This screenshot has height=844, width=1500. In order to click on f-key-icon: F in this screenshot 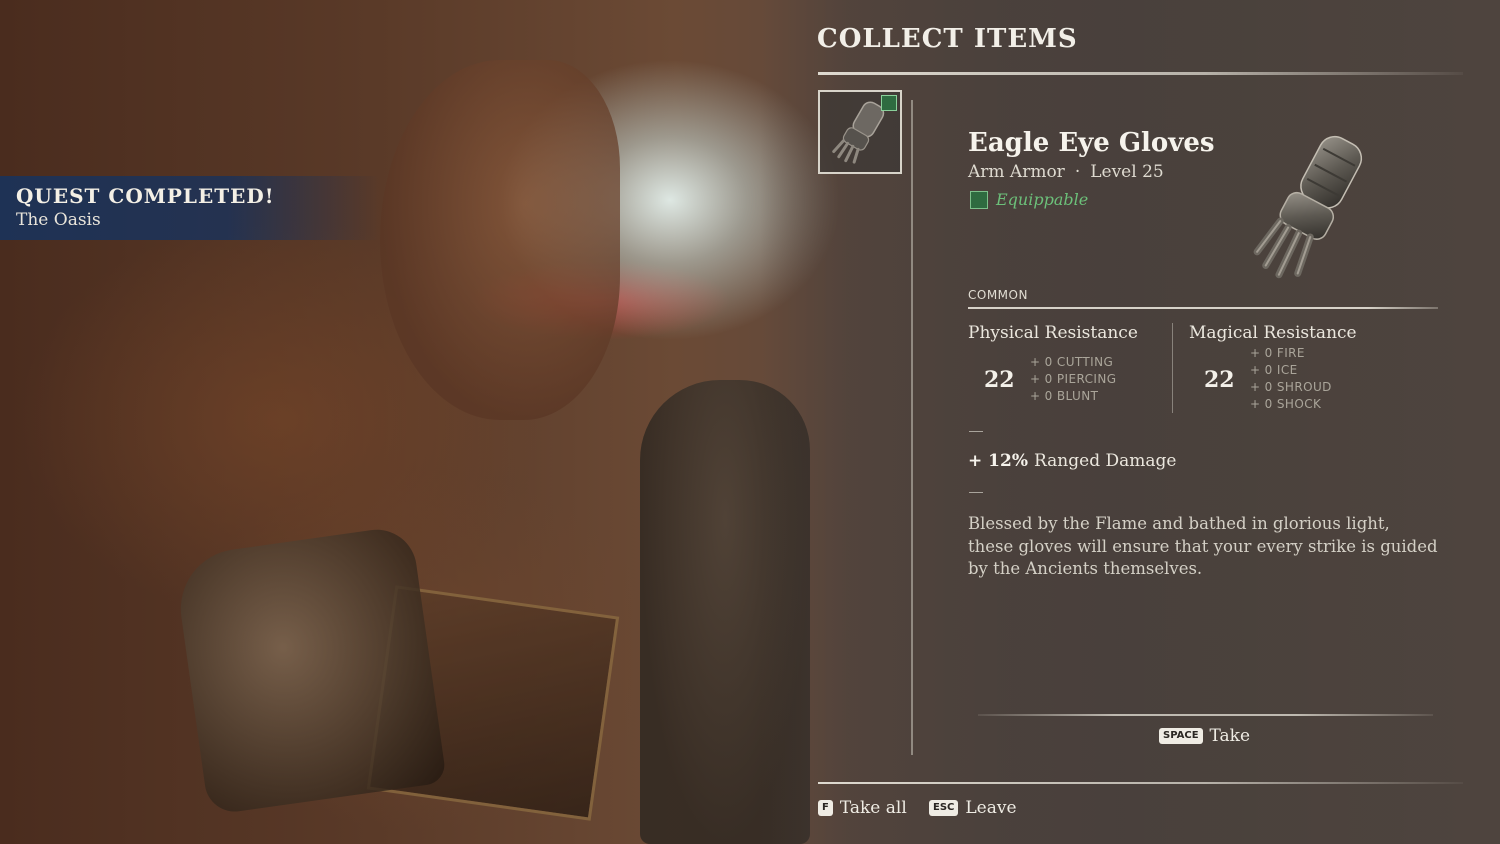, I will do `click(825, 808)`.